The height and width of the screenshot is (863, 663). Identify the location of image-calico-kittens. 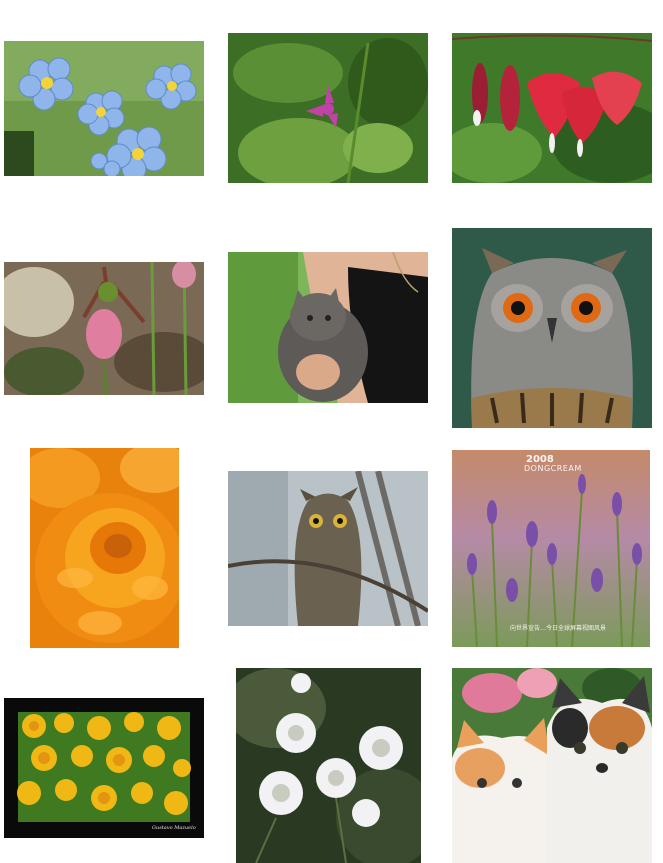
(552, 765).